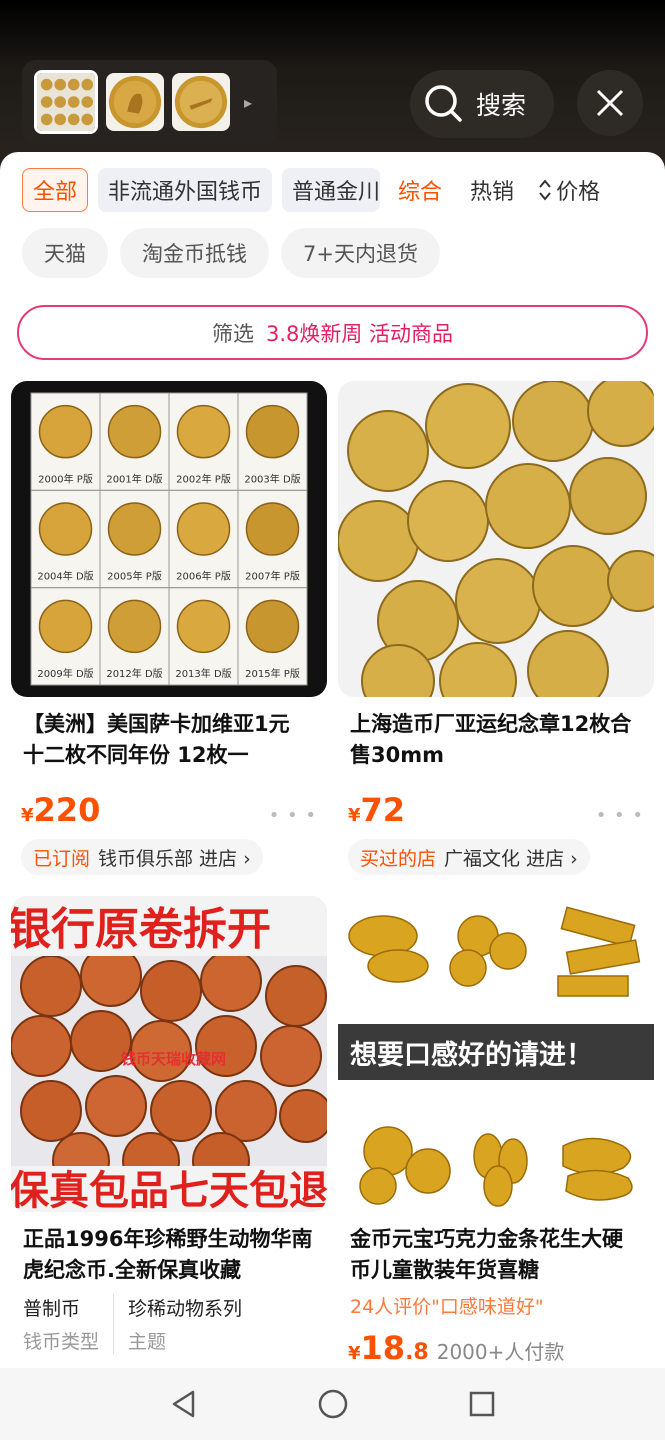  Describe the element at coordinates (492, 190) in the screenshot. I see `sort-bestselling: 热销` at that location.